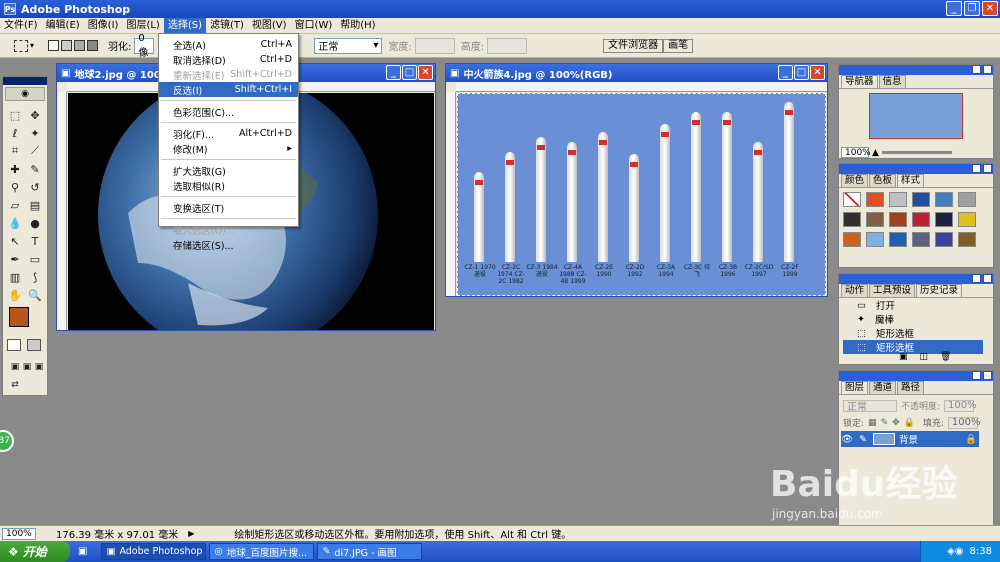 The height and width of the screenshot is (562, 1000). Describe the element at coordinates (35, 551) in the screenshot. I see `start-button: ❖ 开始` at that location.